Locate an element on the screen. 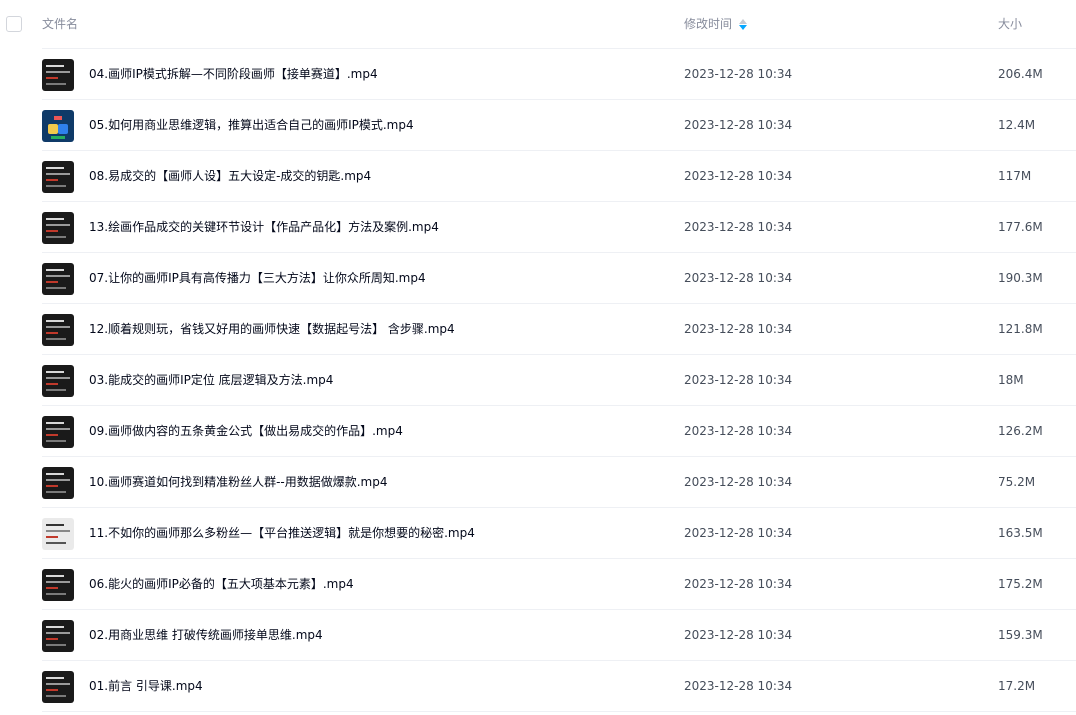  column-header-modified-time: 修改时间 is located at coordinates (716, 24).